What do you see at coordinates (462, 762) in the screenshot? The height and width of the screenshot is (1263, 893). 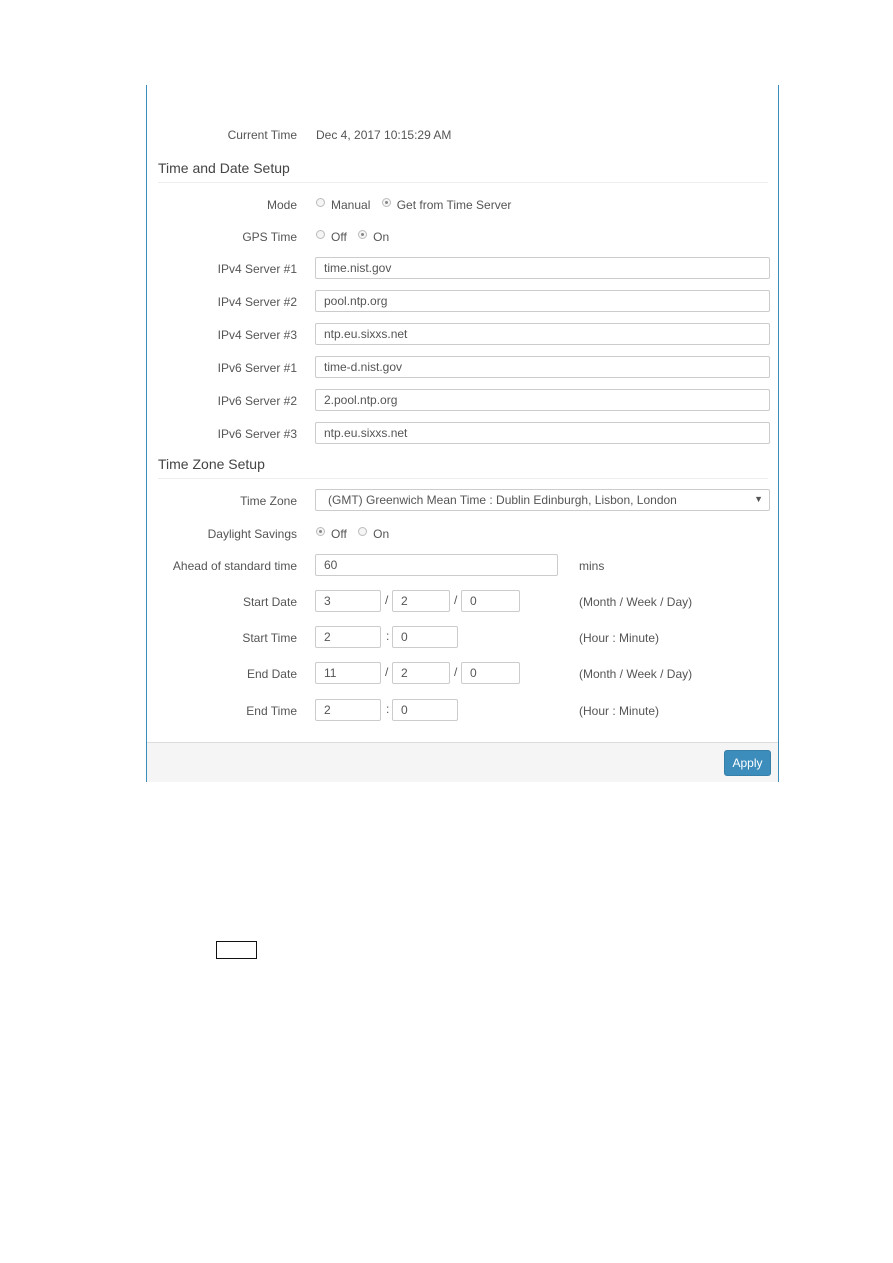 I see `panel-footer: Apply` at bounding box center [462, 762].